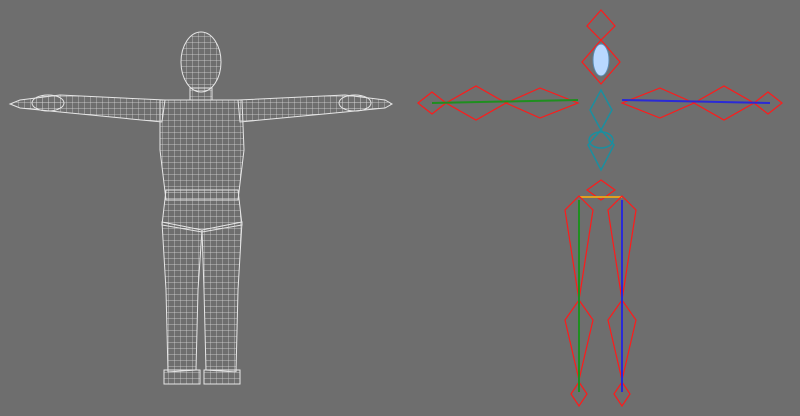  Describe the element at coordinates (579, 301) in the screenshot. I see `left-leg-bones` at that location.